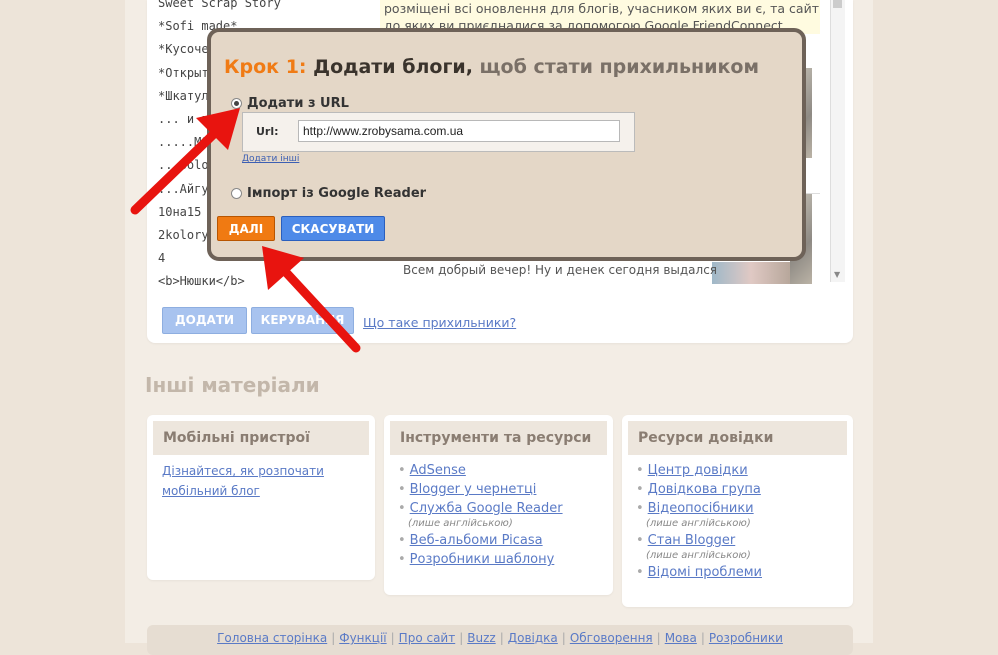 This screenshot has width=998, height=655. I want to click on add-from-url-radio, so click(236, 103).